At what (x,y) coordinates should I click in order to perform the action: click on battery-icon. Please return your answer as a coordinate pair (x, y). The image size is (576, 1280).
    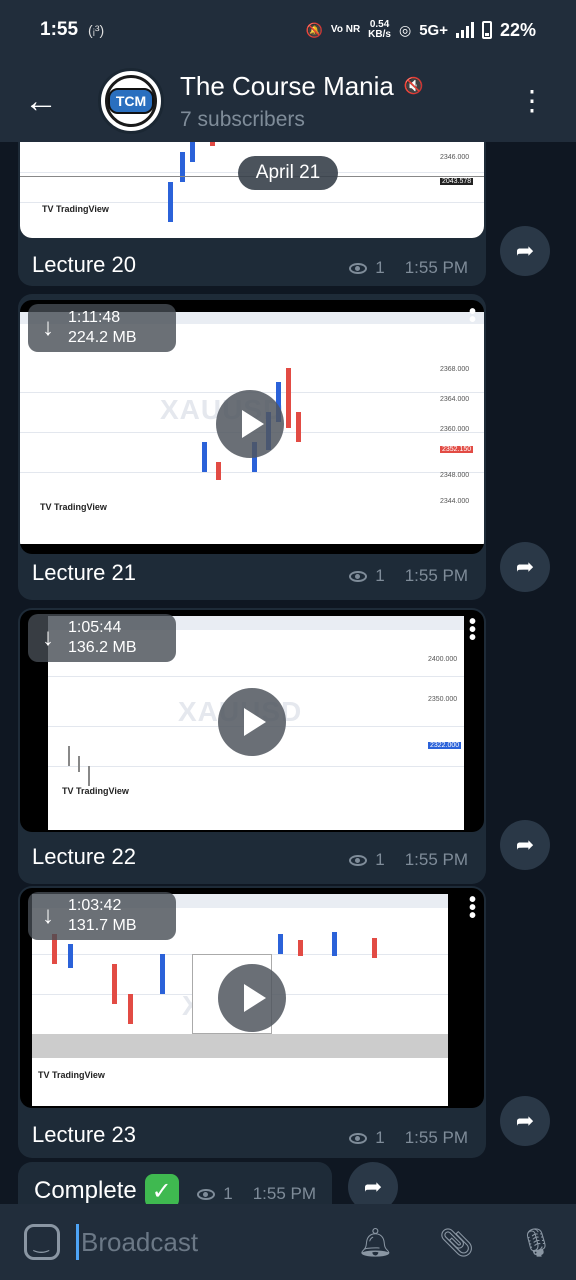
    Looking at the image, I should click on (486, 30).